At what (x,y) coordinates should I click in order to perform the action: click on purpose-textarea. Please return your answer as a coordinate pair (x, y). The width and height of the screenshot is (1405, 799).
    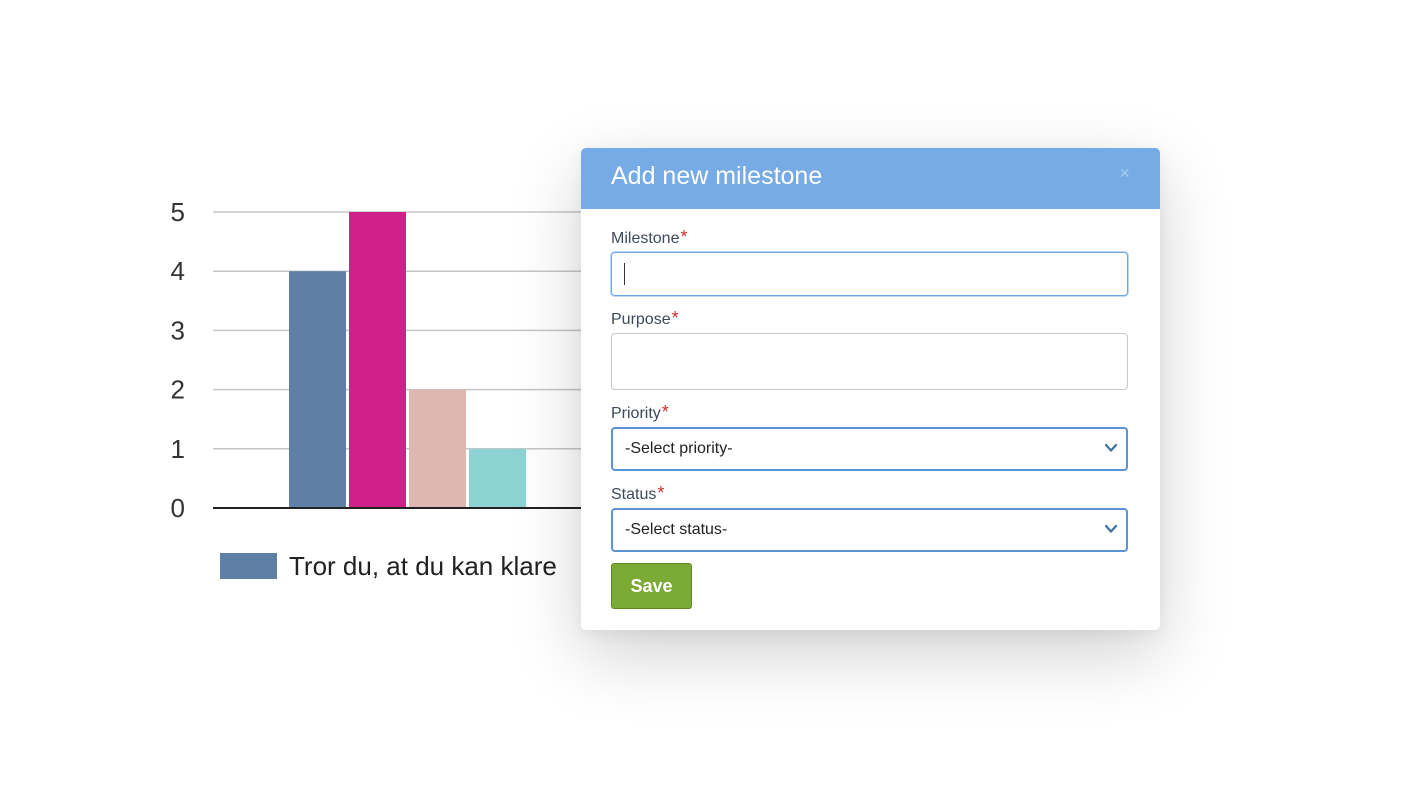
    Looking at the image, I should click on (869, 361).